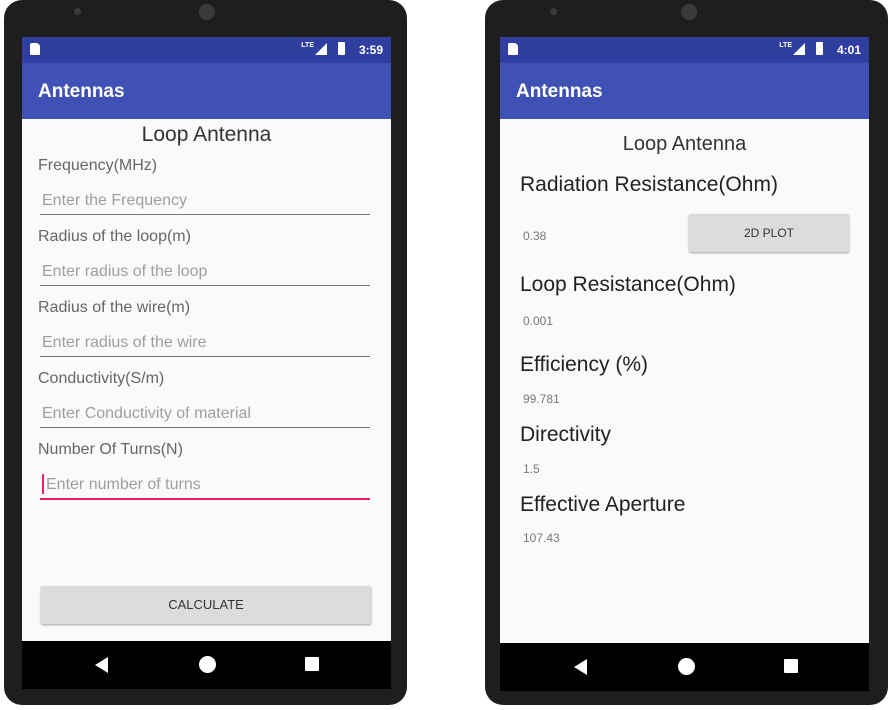 This screenshot has height=710, width=895. I want to click on text-cursor, so click(43, 484).